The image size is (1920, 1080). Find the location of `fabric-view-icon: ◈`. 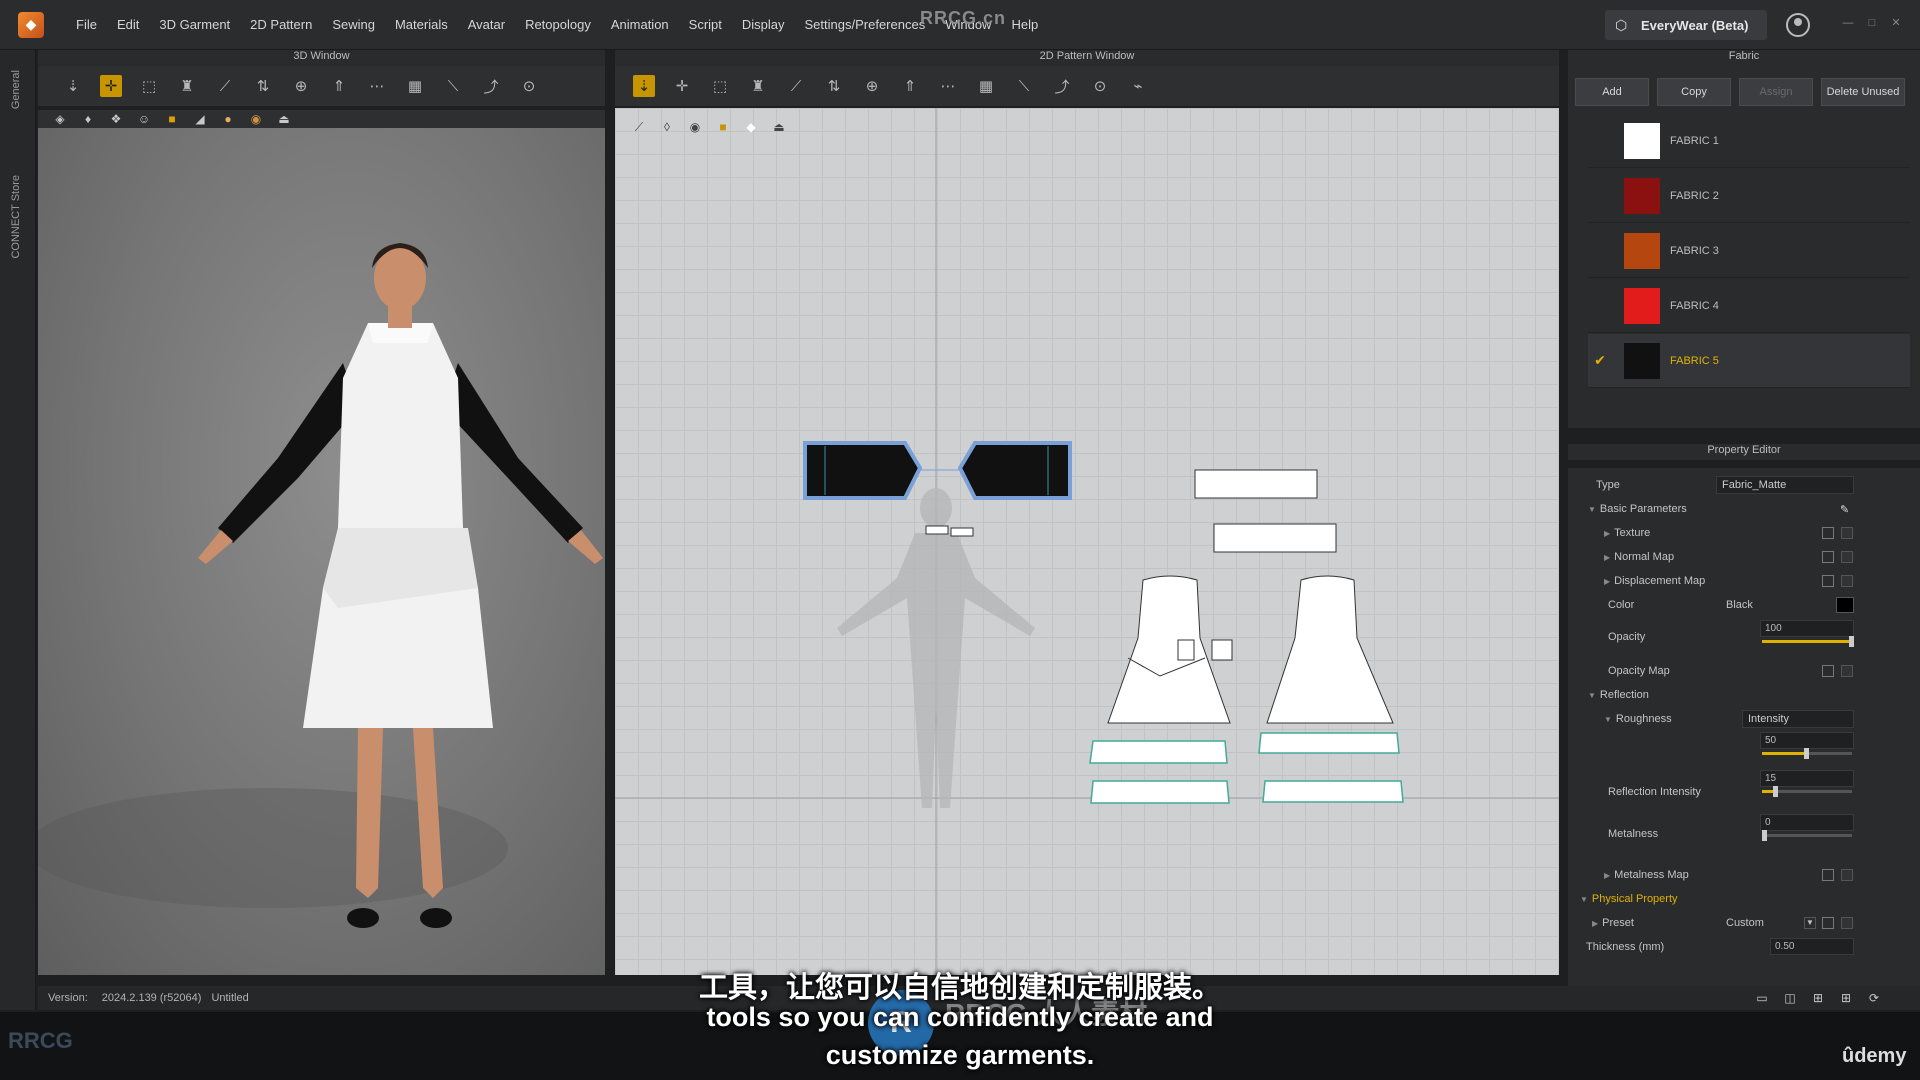

fabric-view-icon: ◈ is located at coordinates (60, 119).